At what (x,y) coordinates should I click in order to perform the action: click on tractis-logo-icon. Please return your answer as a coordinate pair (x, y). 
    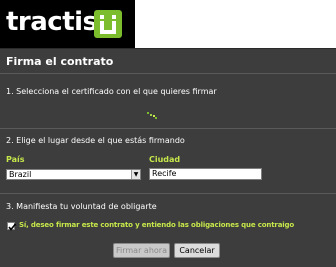
    Looking at the image, I should click on (108, 24).